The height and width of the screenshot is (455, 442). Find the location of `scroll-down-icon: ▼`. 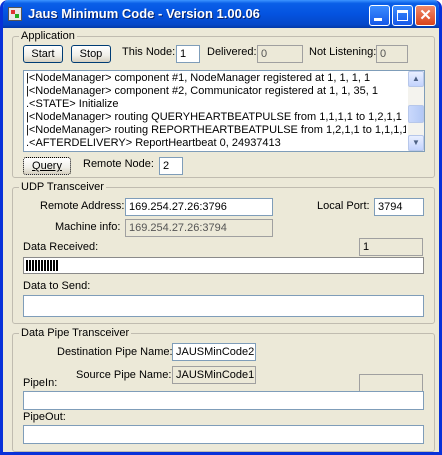

scroll-down-icon: ▼ is located at coordinates (416, 143).